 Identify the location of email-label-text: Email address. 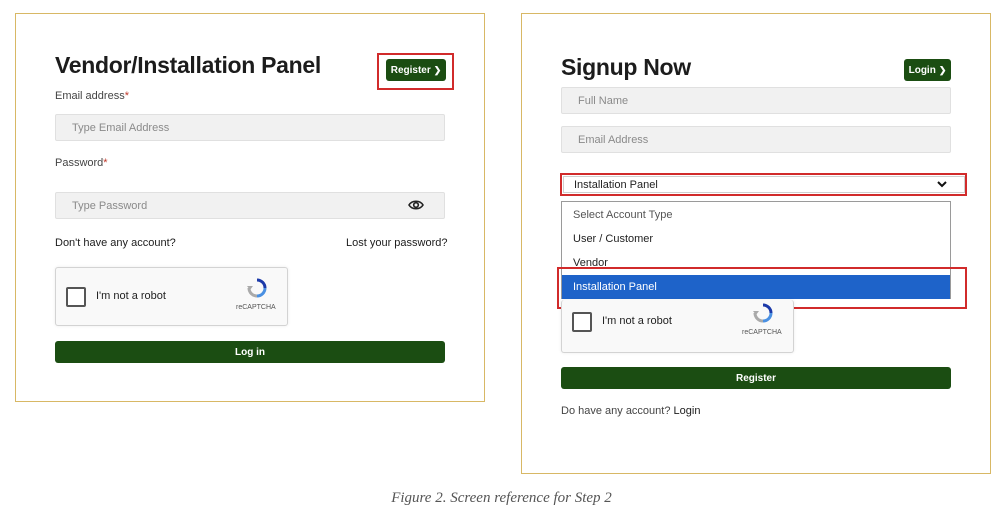
(90, 96).